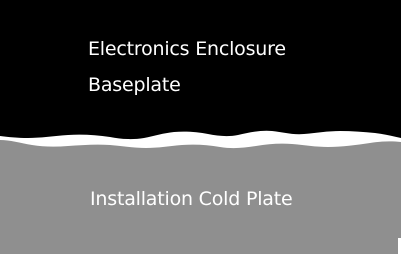  Describe the element at coordinates (187, 49) in the screenshot. I see `baseplate-label-line-1: Electronics Enclosure` at that location.